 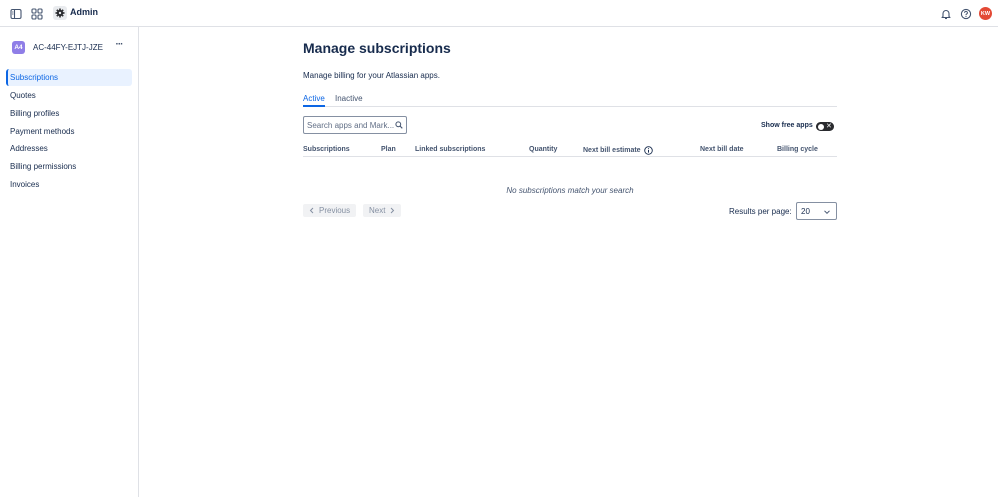 What do you see at coordinates (722, 149) in the screenshot?
I see `column-header-next-bill-date: Next bill date` at bounding box center [722, 149].